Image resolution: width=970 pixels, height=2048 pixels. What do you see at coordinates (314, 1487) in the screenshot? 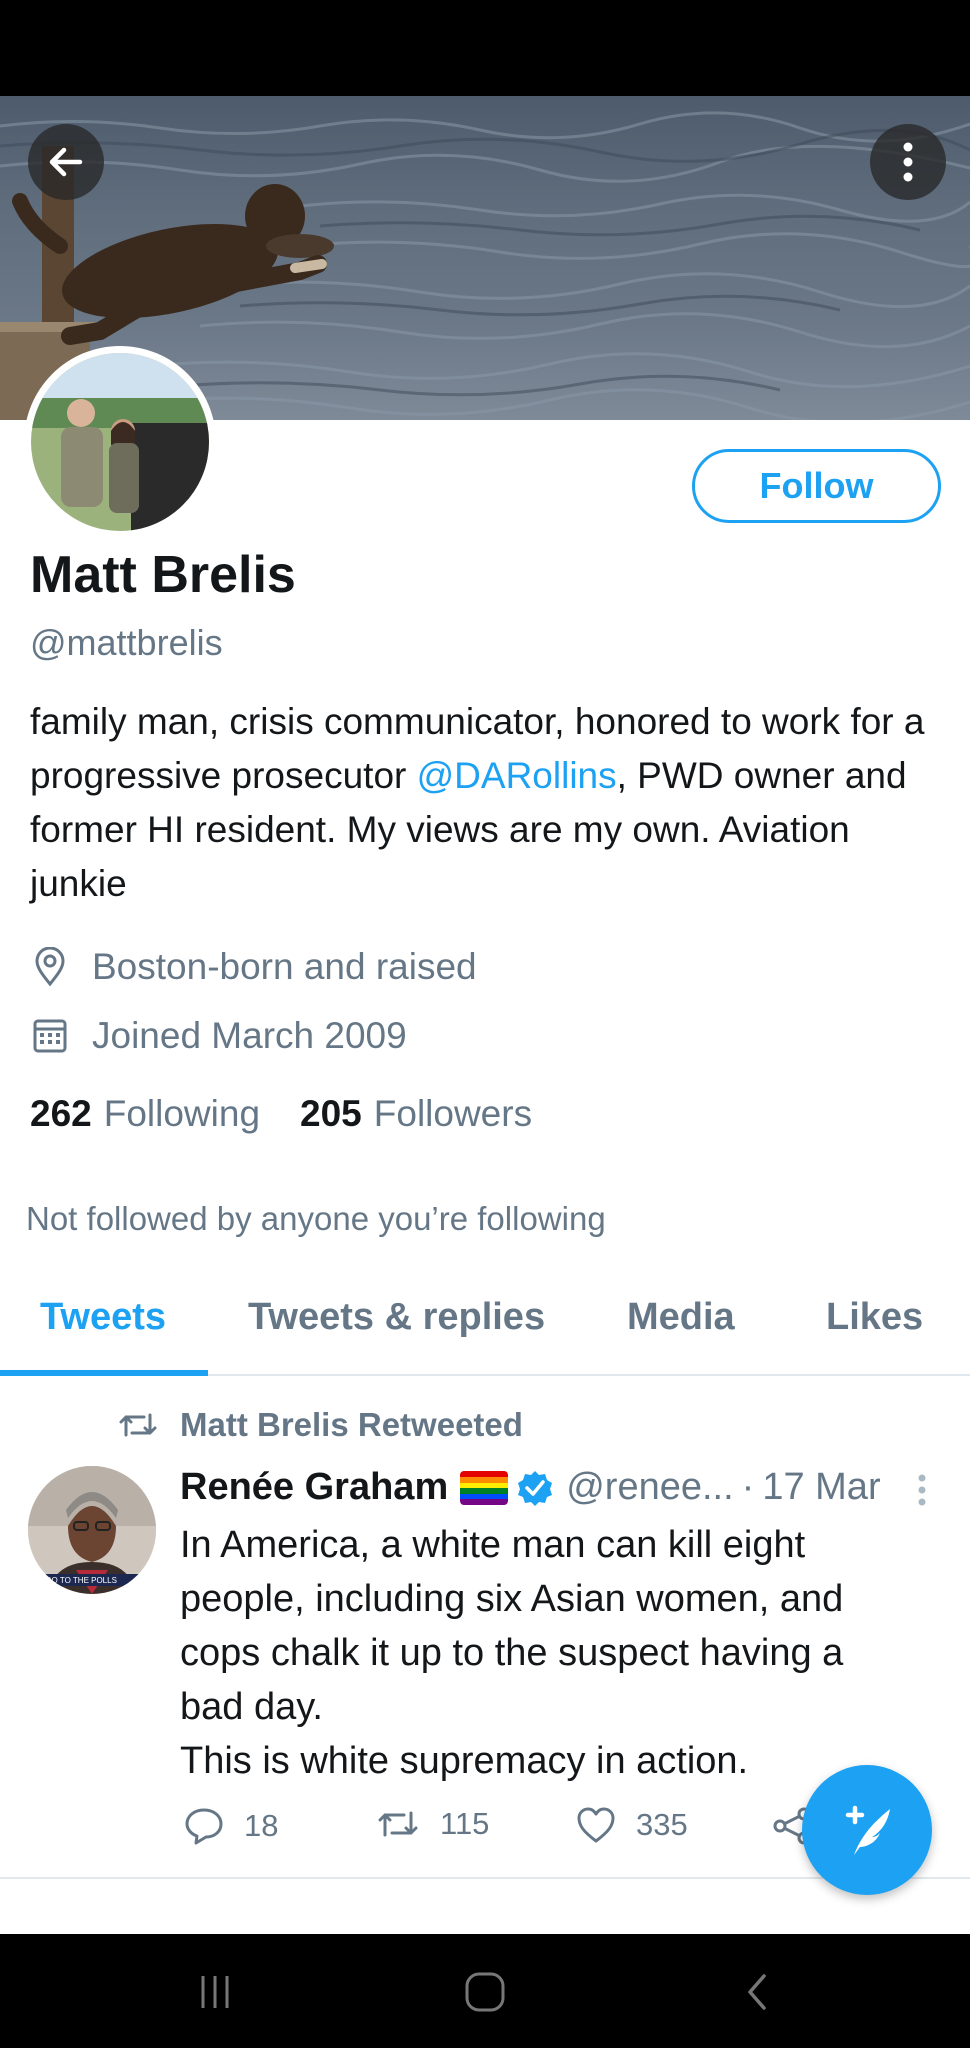
I see `tweet-author-name: Renée Graham` at bounding box center [314, 1487].